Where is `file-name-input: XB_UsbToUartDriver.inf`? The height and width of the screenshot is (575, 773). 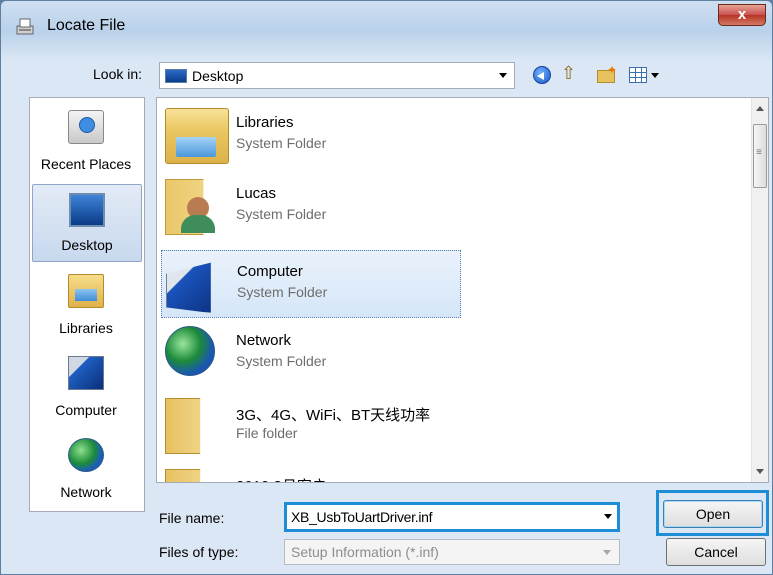
file-name-input: XB_UsbToUartDriver.inf is located at coordinates (452, 517).